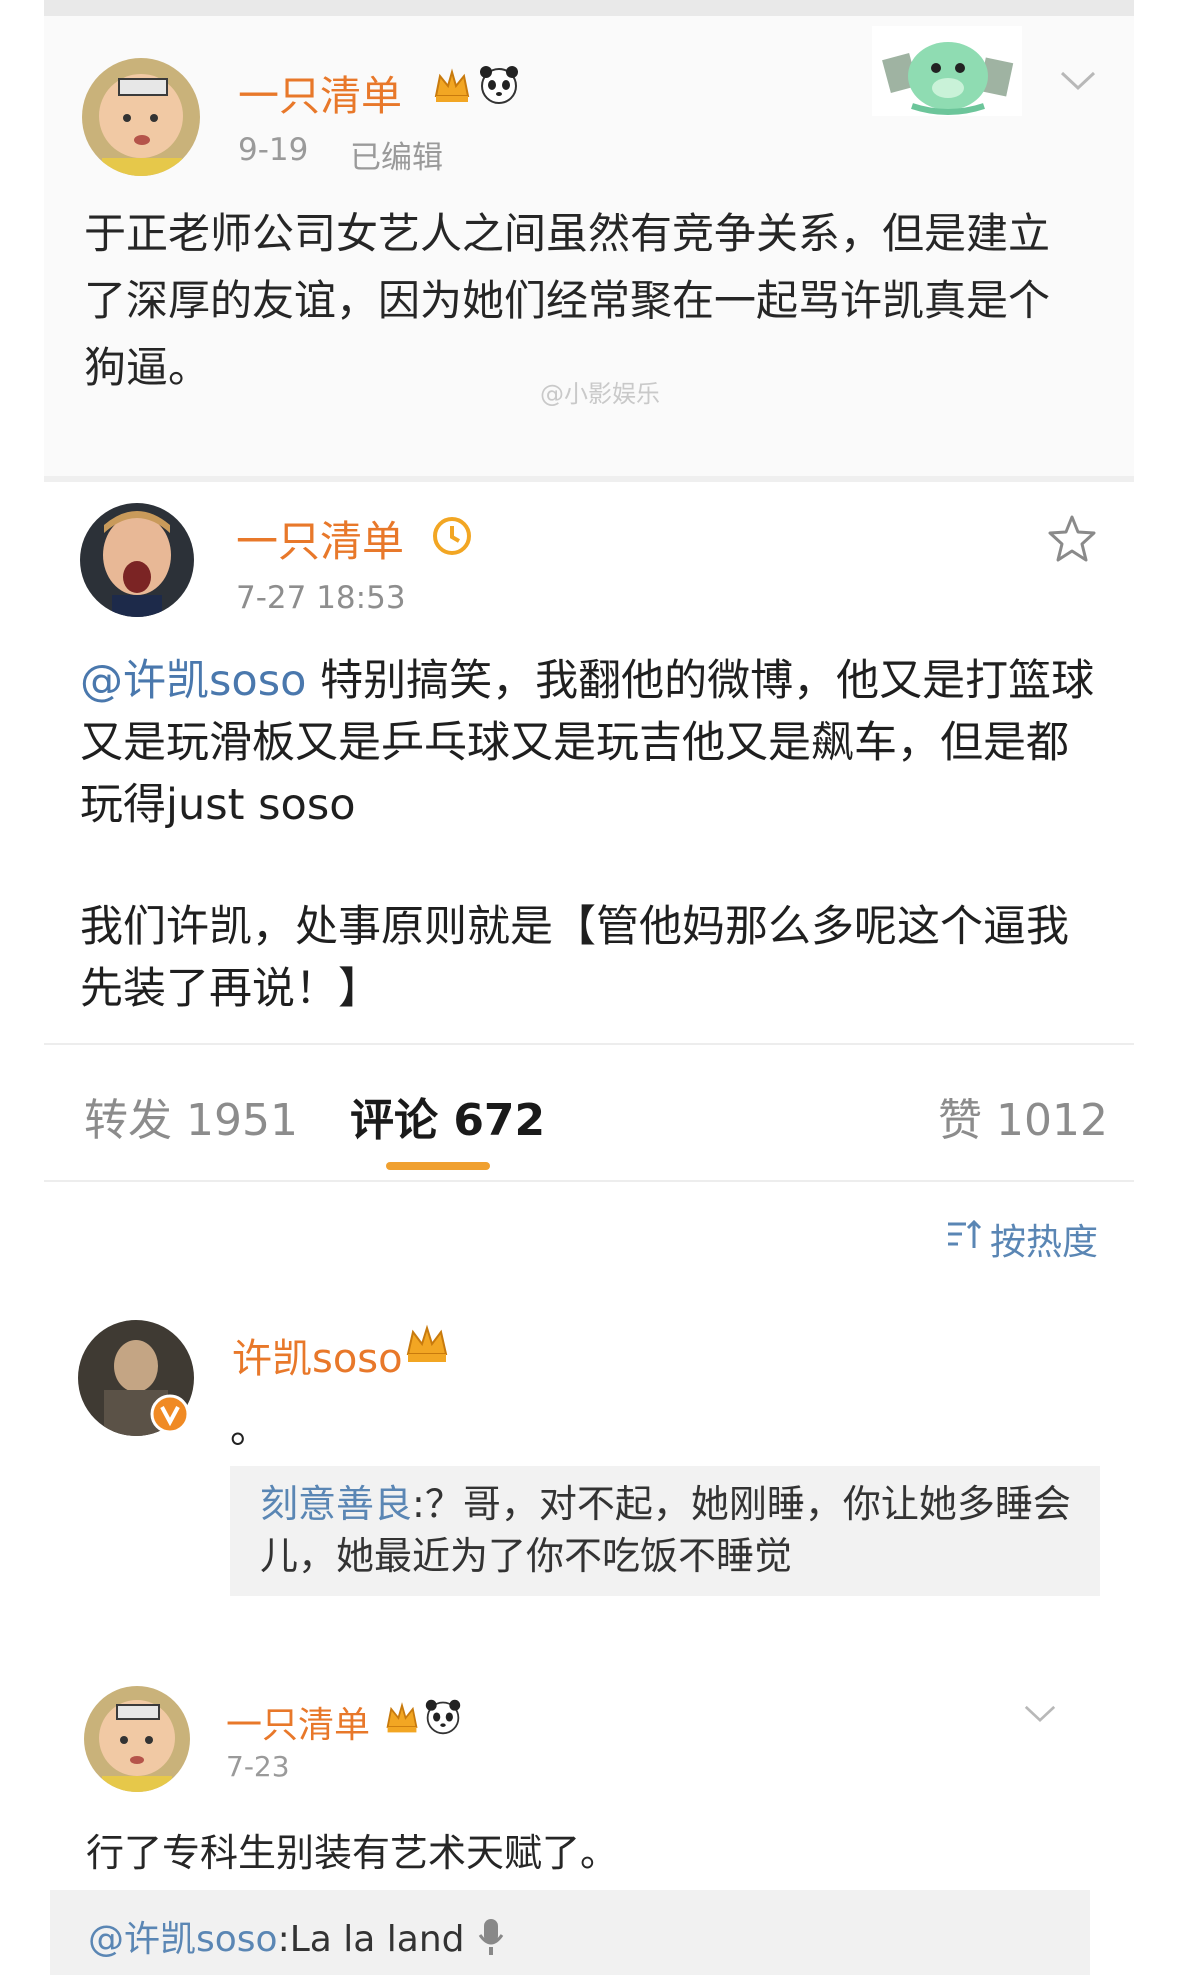 Image resolution: width=1179 pixels, height=1975 pixels. What do you see at coordinates (336, 1504) in the screenshot?
I see `reply-username: 刻意善良` at bounding box center [336, 1504].